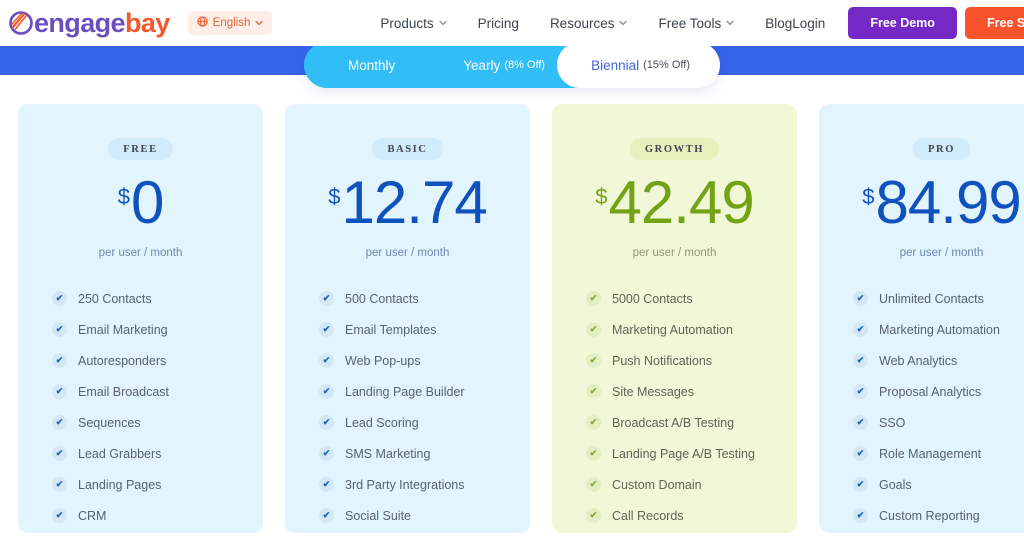 This screenshot has width=1024, height=537. What do you see at coordinates (382, 422) in the screenshot?
I see `feature-label: Lead Scoring` at bounding box center [382, 422].